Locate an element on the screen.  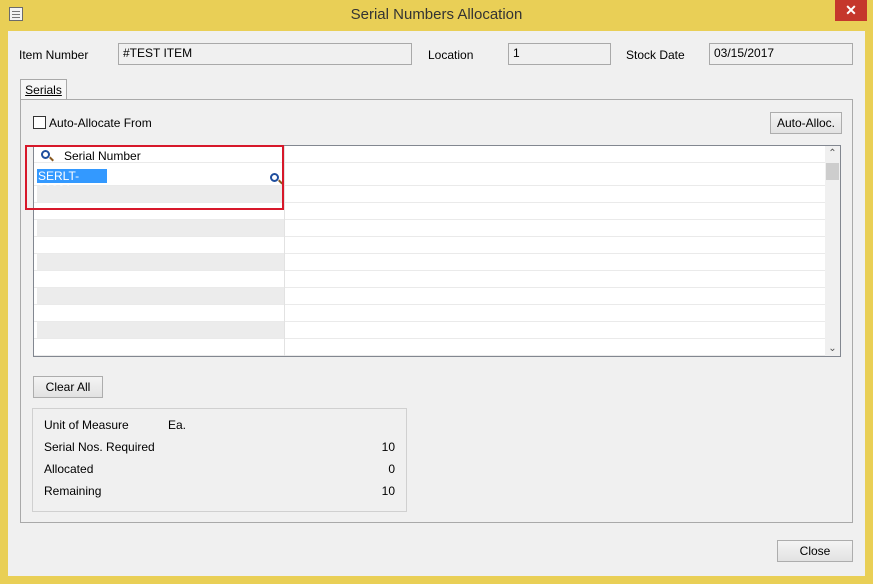
title-bar: Serial Numbers Allocation ✕ is located at coordinates (436, 15).